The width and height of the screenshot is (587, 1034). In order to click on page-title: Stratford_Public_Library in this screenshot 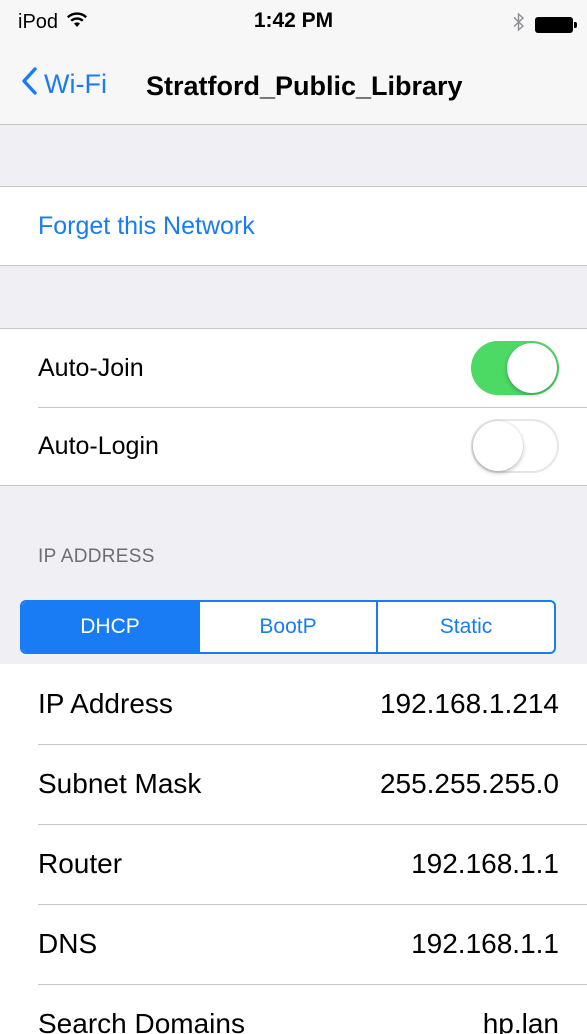, I will do `click(304, 86)`.